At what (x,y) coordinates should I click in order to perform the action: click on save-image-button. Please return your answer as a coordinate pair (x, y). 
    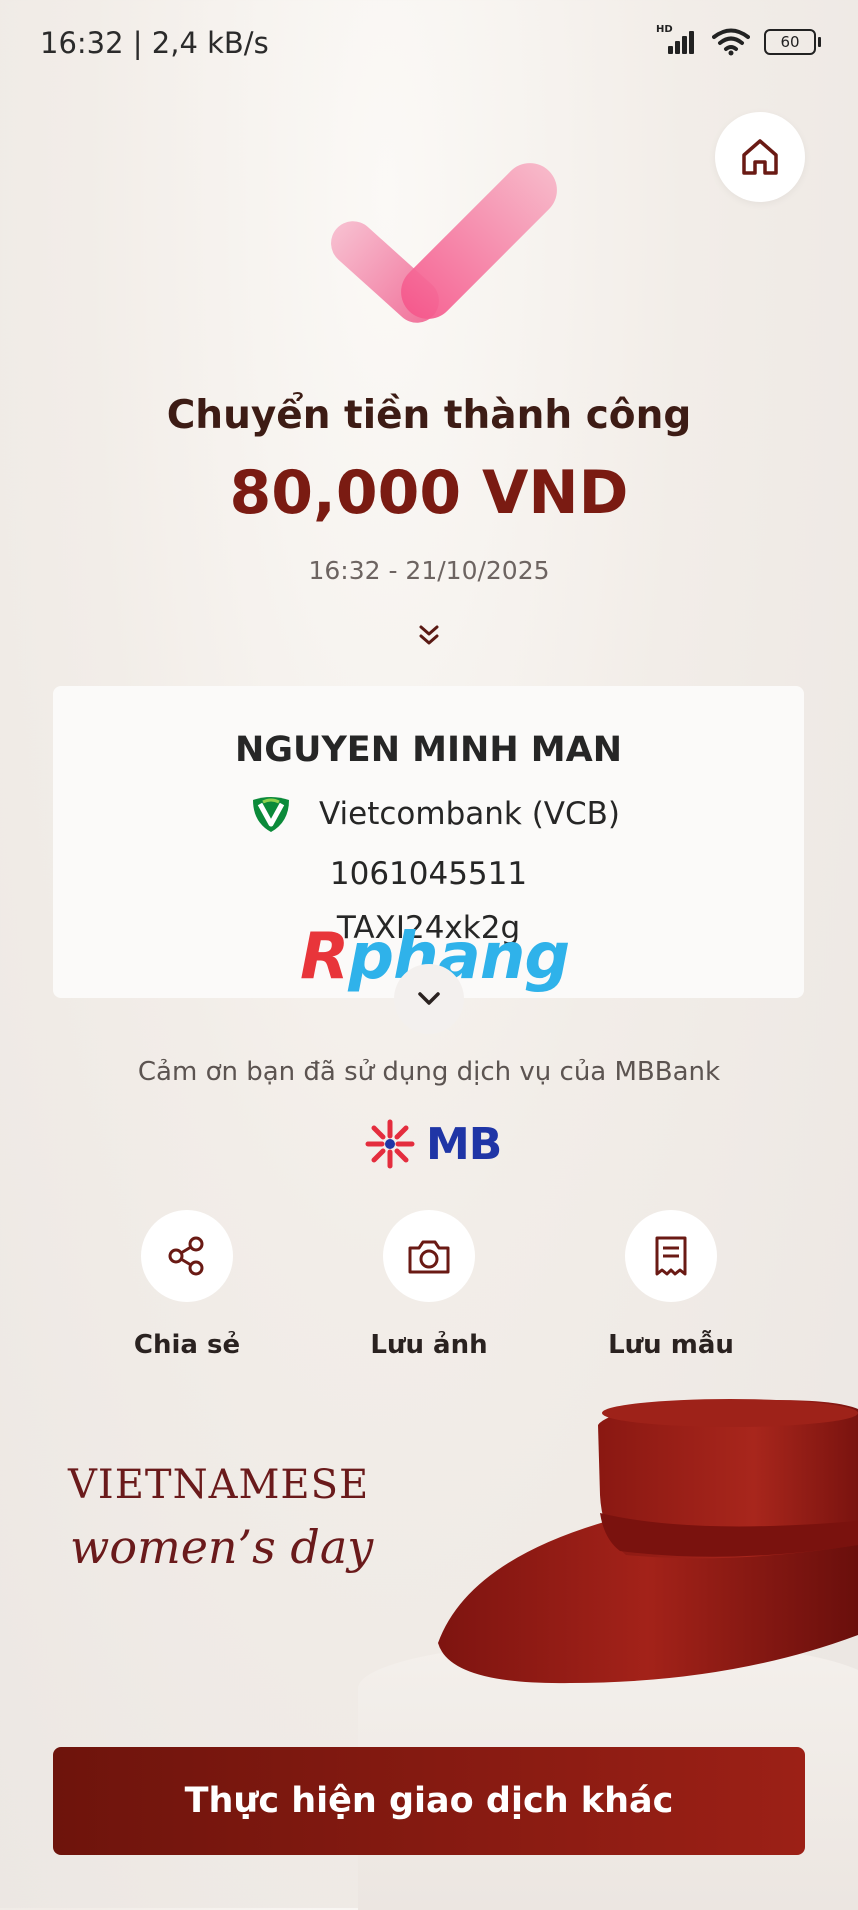
    Looking at the image, I should click on (429, 1256).